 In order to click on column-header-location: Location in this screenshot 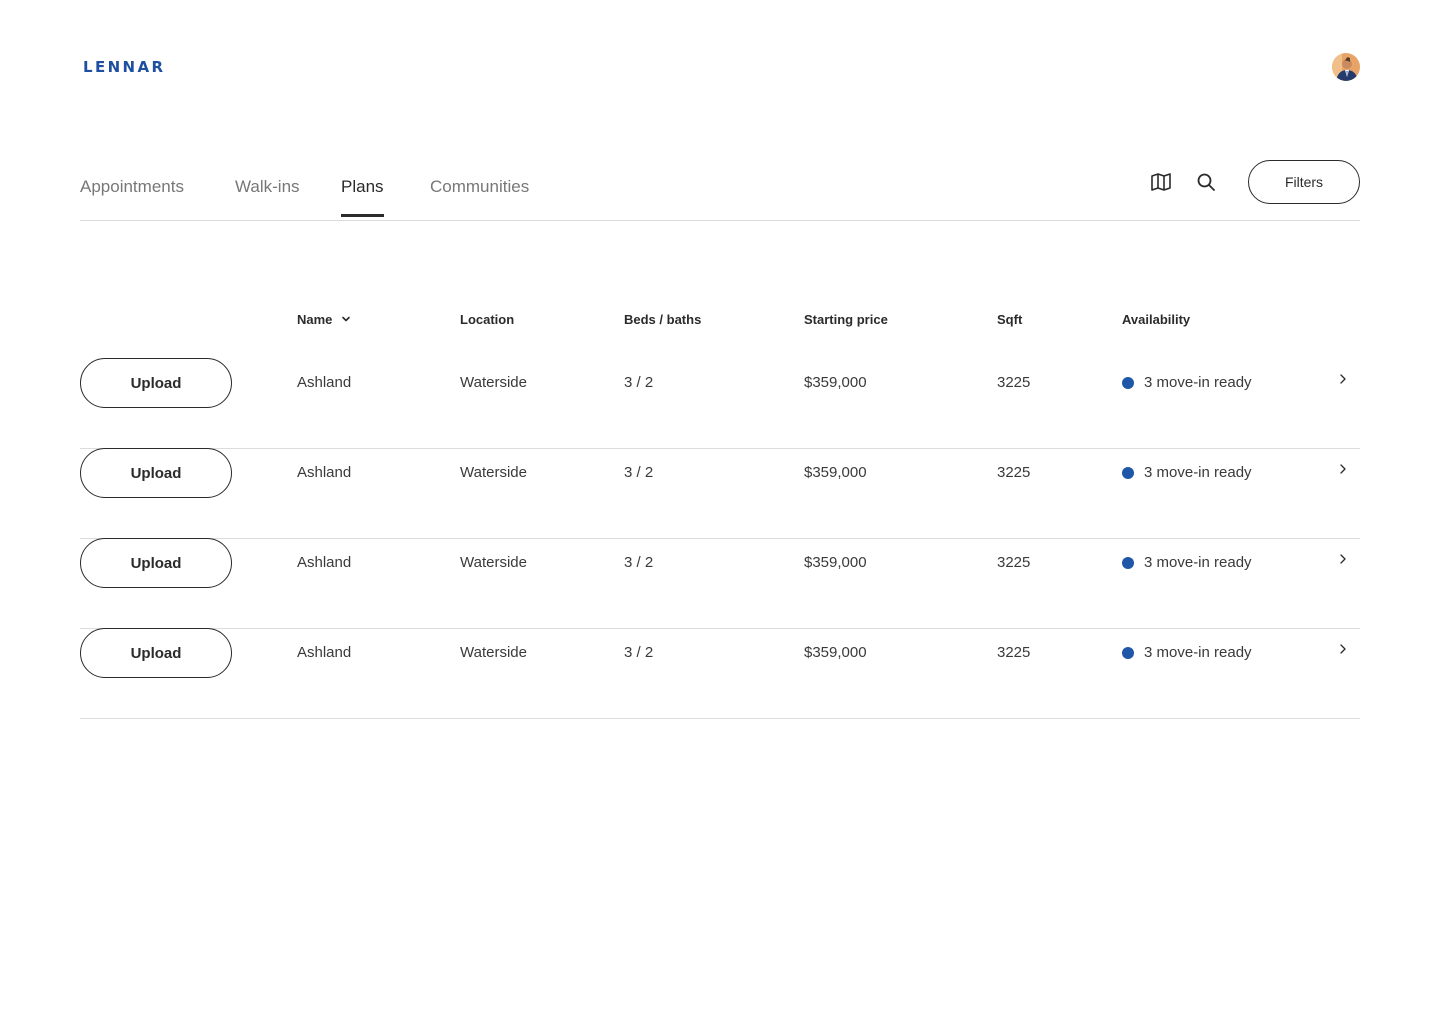, I will do `click(487, 319)`.